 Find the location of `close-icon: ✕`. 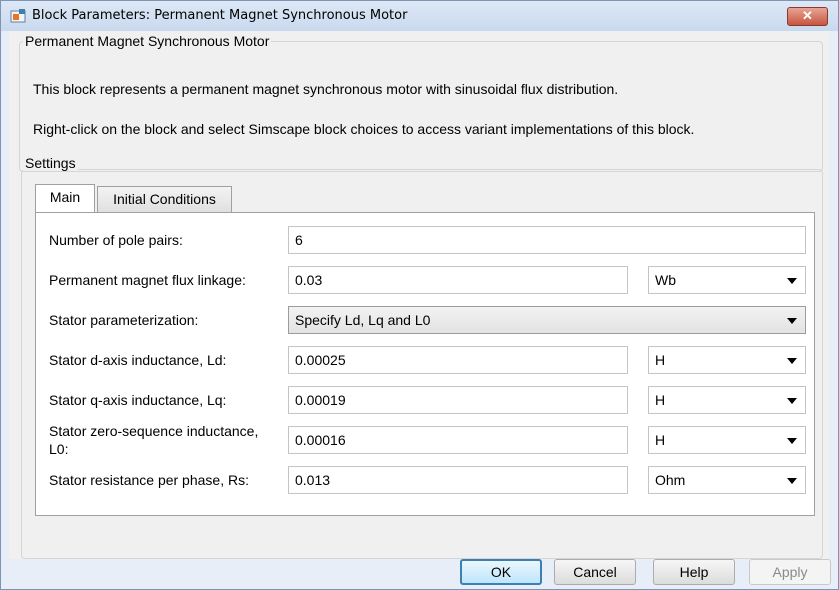

close-icon: ✕ is located at coordinates (807, 16).